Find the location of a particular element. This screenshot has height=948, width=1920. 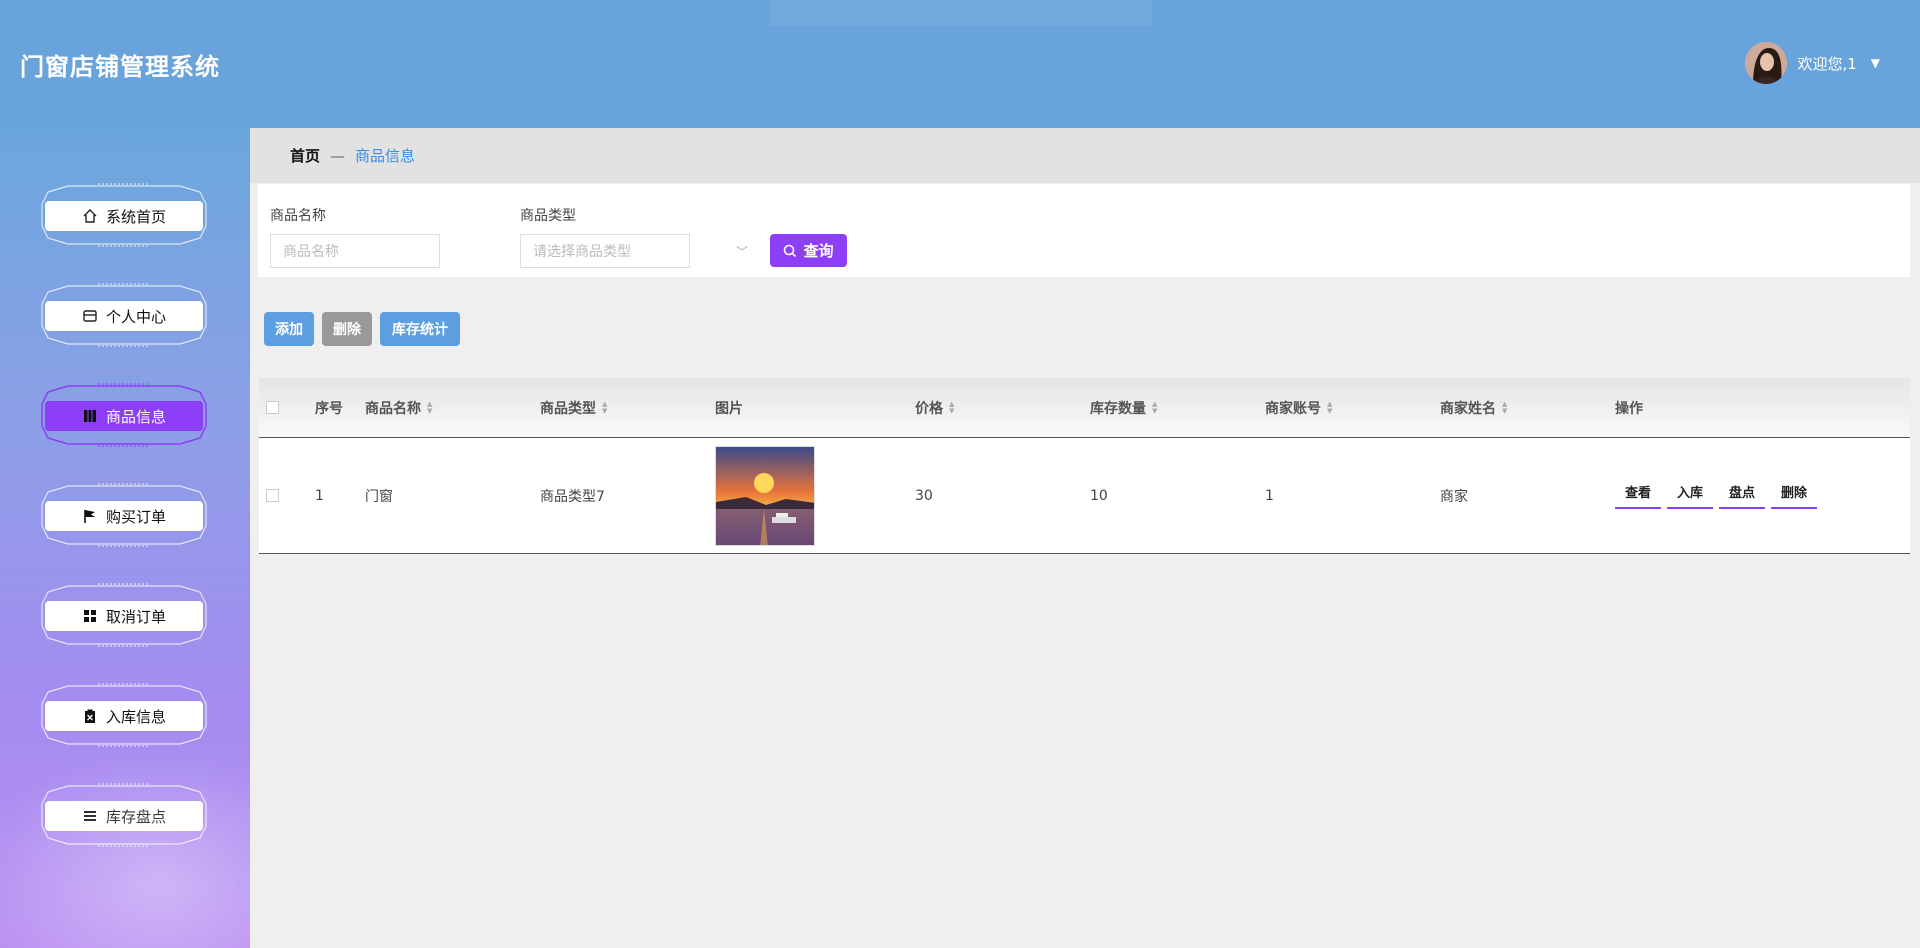

cell-merchant-name: 商家 is located at coordinates (1454, 496).